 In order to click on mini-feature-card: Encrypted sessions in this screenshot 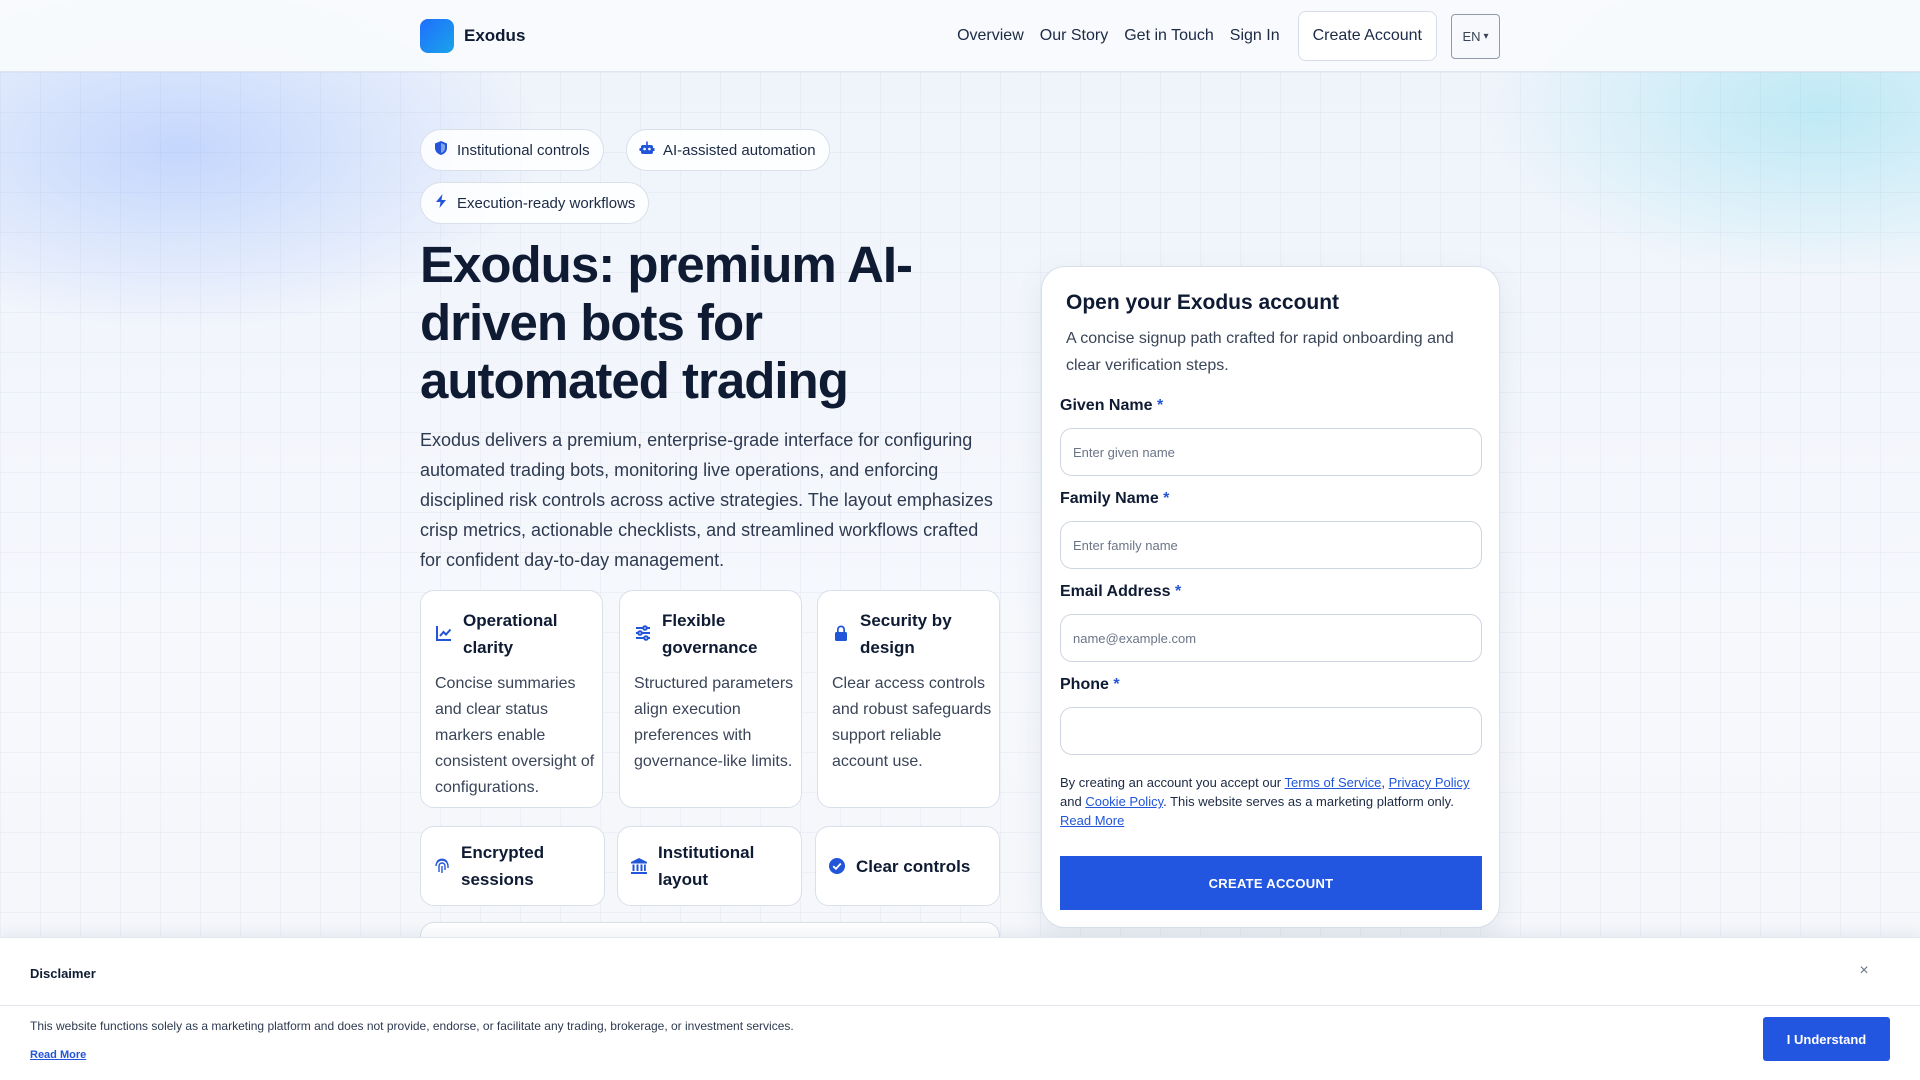, I will do `click(512, 866)`.